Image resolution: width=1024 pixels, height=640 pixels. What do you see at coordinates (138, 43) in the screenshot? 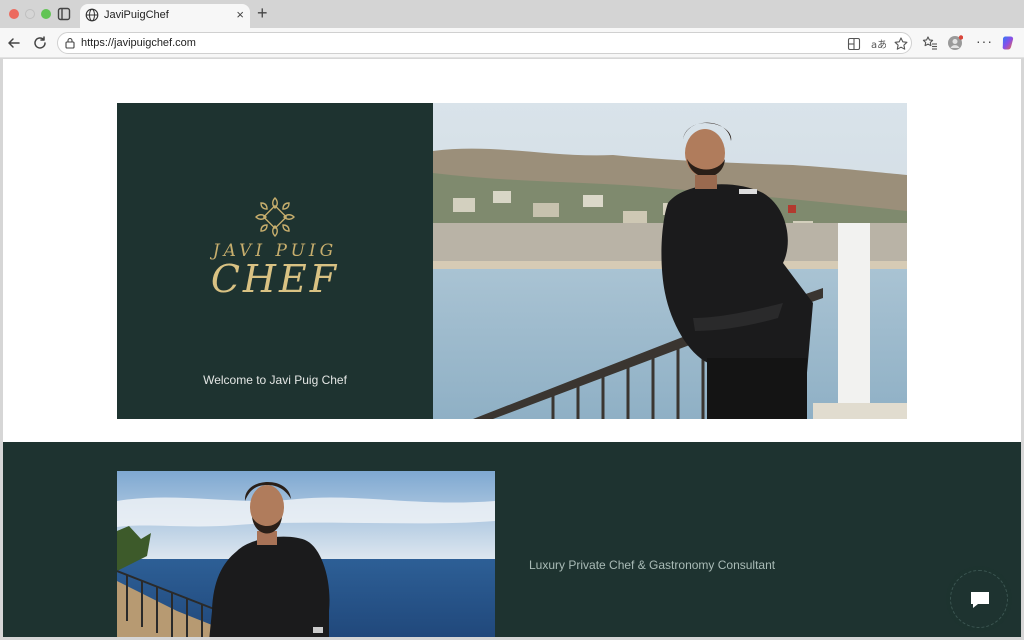
I see `url-text: https://javipuigchef.com` at bounding box center [138, 43].